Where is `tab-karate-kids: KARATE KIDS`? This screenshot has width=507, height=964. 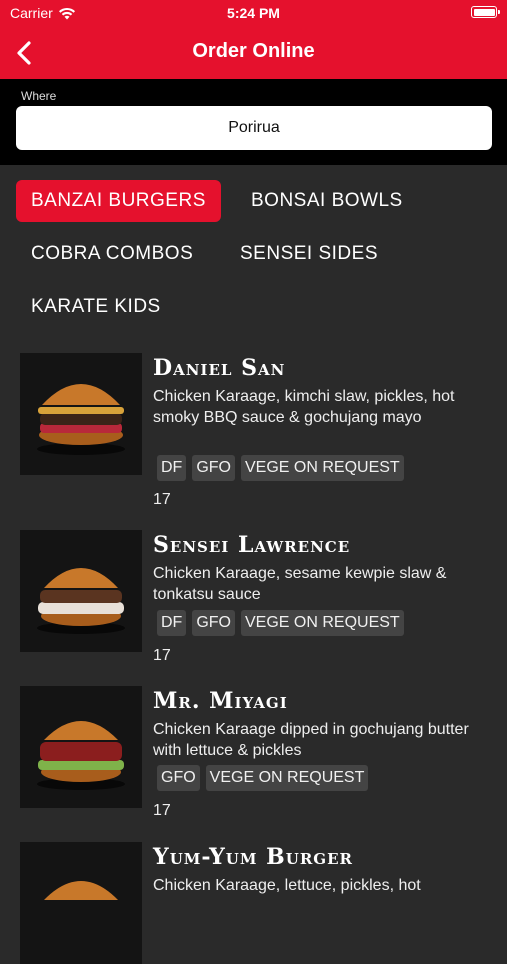
tab-karate-kids: KARATE KIDS is located at coordinates (96, 307).